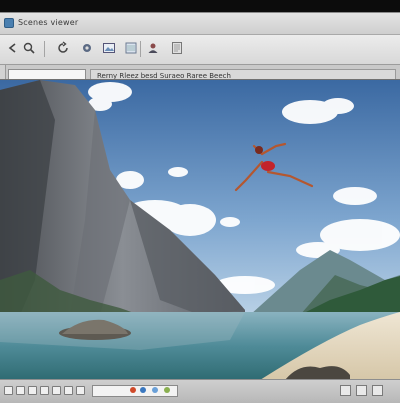 The height and width of the screenshot is (403, 400). What do you see at coordinates (167, 390) in the screenshot?
I see `share-icon` at bounding box center [167, 390].